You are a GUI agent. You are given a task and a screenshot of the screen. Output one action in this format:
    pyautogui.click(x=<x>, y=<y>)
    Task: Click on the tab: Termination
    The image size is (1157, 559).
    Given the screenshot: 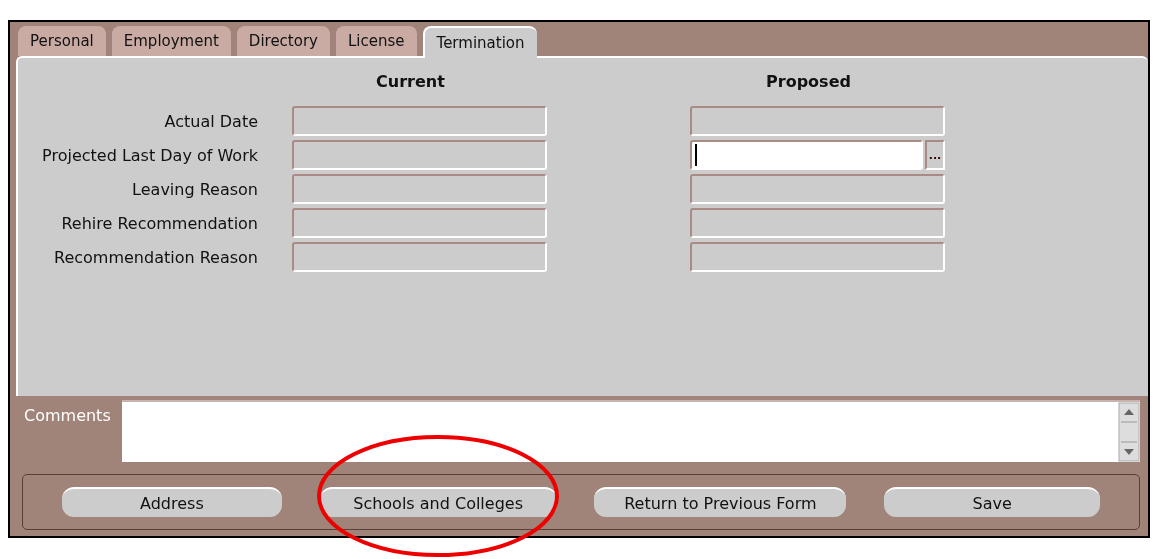 What is the action you would take?
    pyautogui.click(x=479, y=42)
    